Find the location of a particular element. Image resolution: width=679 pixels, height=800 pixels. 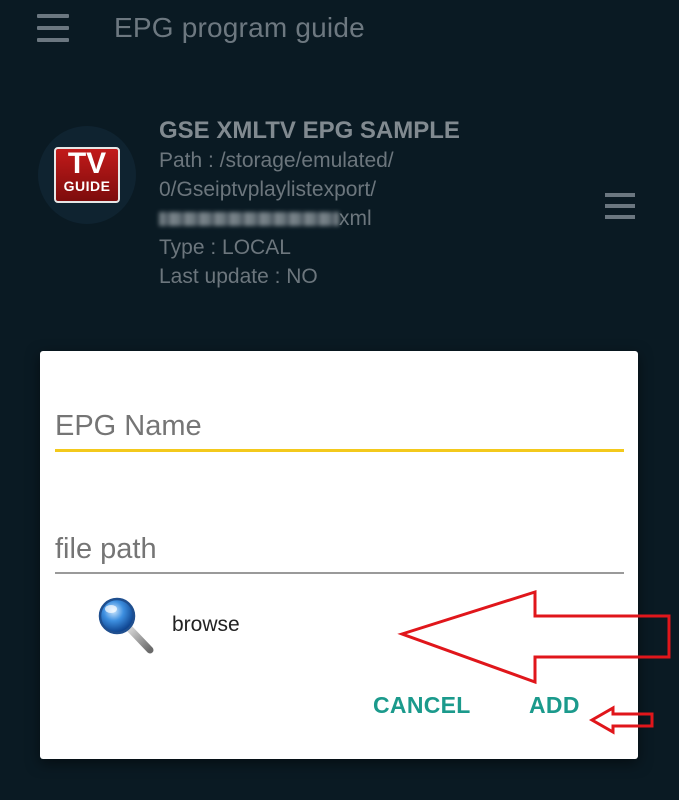

redacted-filename is located at coordinates (249, 219).